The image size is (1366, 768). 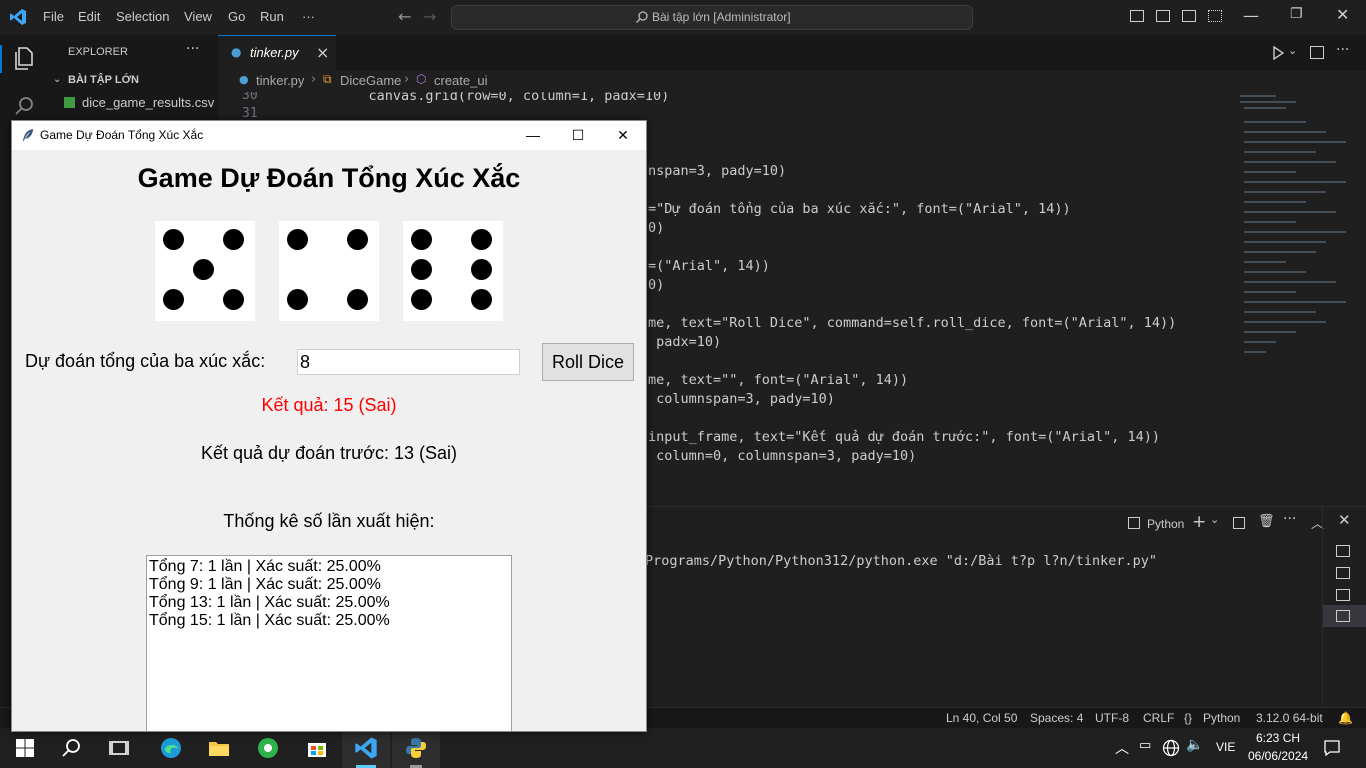 I want to click on python-icon, so click(x=416, y=748).